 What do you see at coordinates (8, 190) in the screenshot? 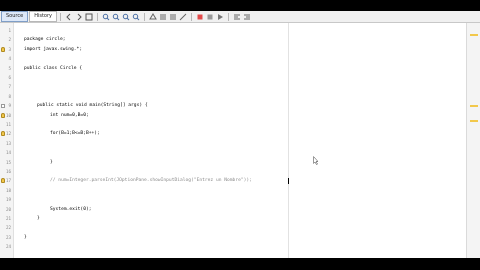
I see `line-number: 18` at bounding box center [8, 190].